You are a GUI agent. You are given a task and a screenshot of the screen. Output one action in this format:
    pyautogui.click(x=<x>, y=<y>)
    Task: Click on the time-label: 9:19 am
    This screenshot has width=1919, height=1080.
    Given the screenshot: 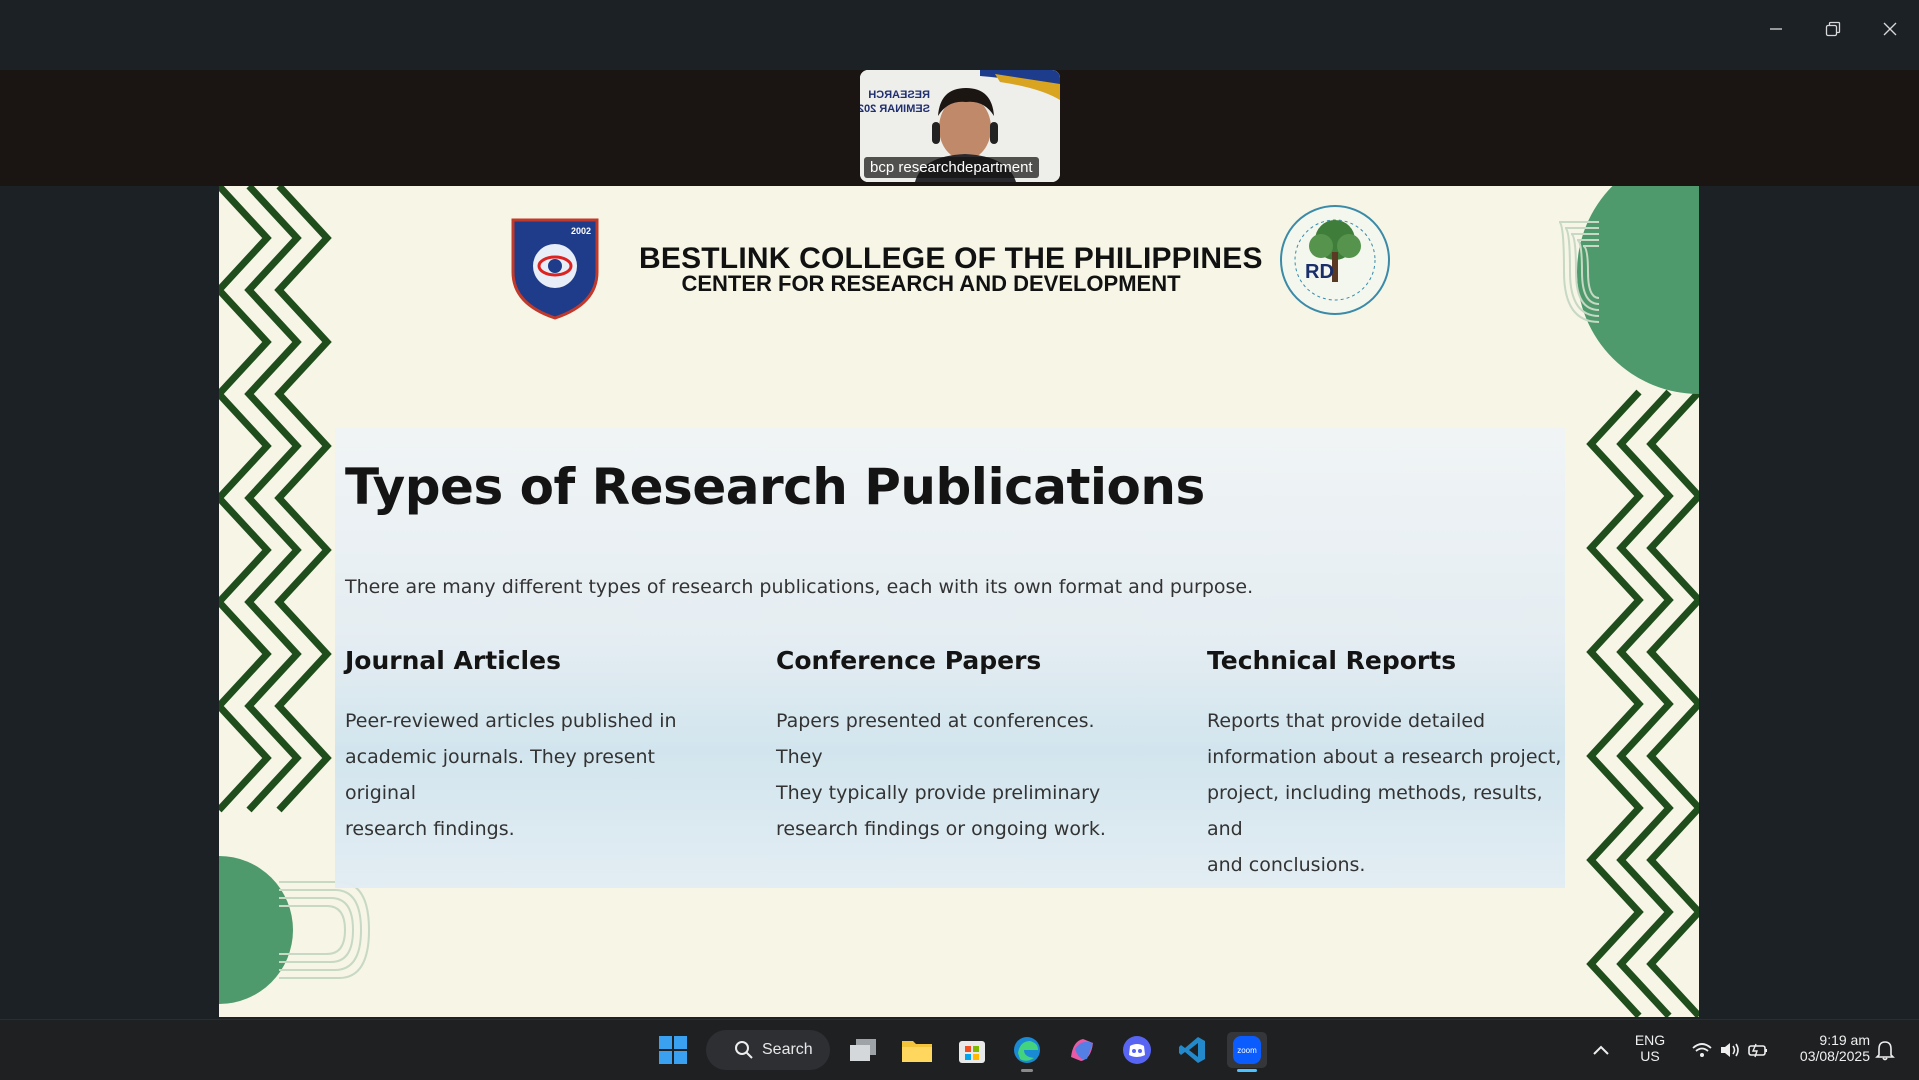 What is the action you would take?
    pyautogui.click(x=1844, y=1040)
    